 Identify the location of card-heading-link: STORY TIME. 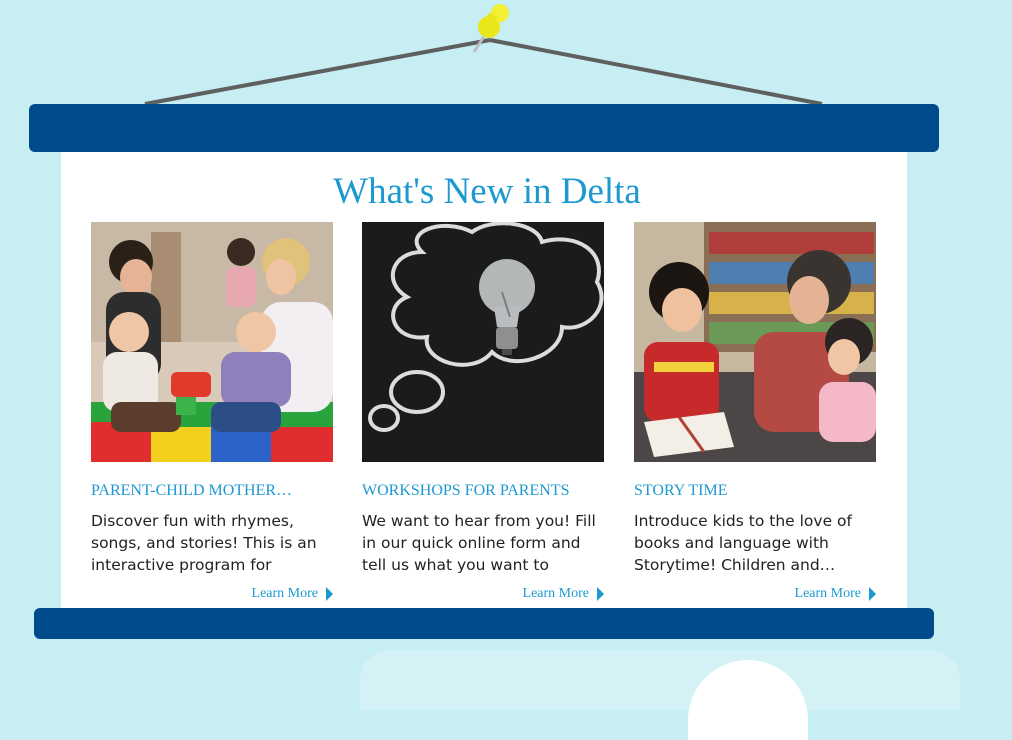
(755, 491).